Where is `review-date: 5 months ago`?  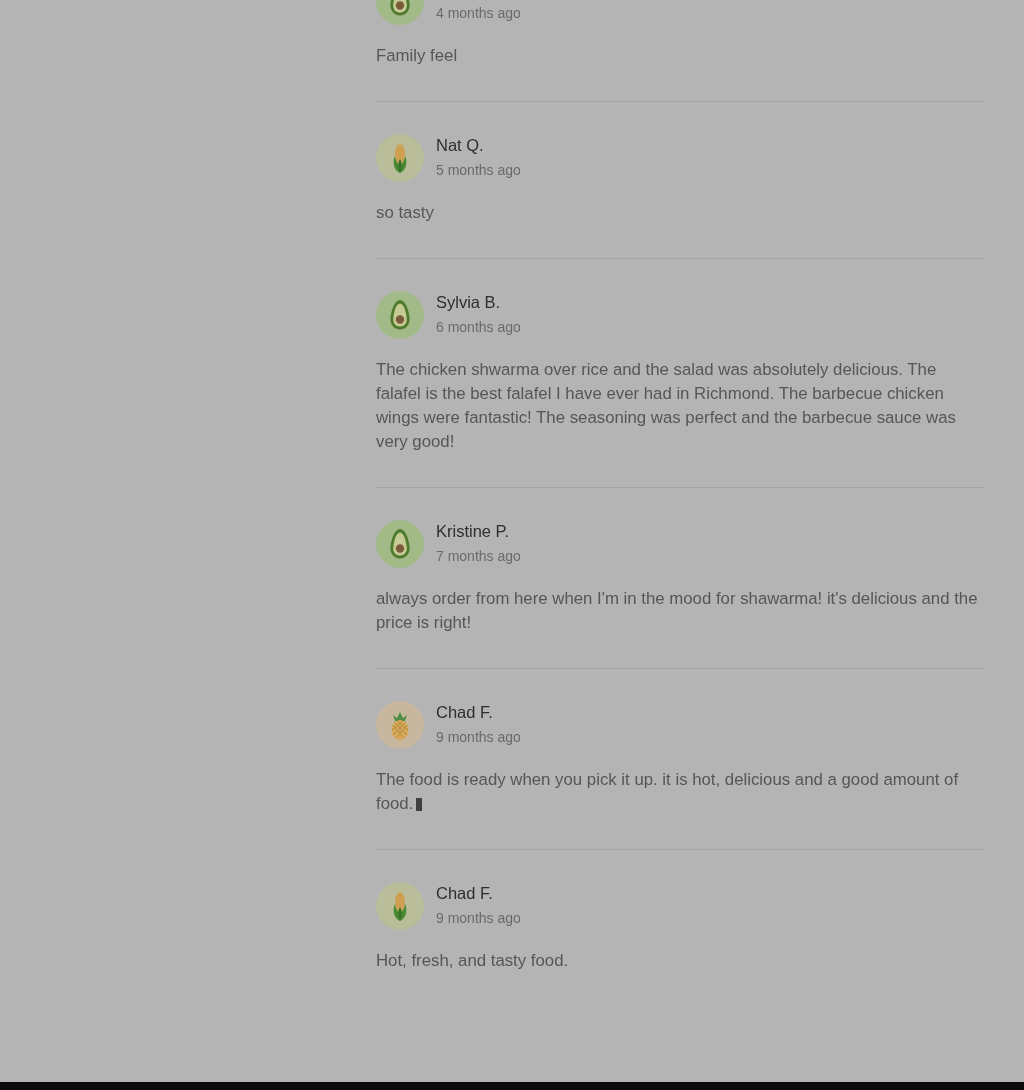 review-date: 5 months ago is located at coordinates (478, 170).